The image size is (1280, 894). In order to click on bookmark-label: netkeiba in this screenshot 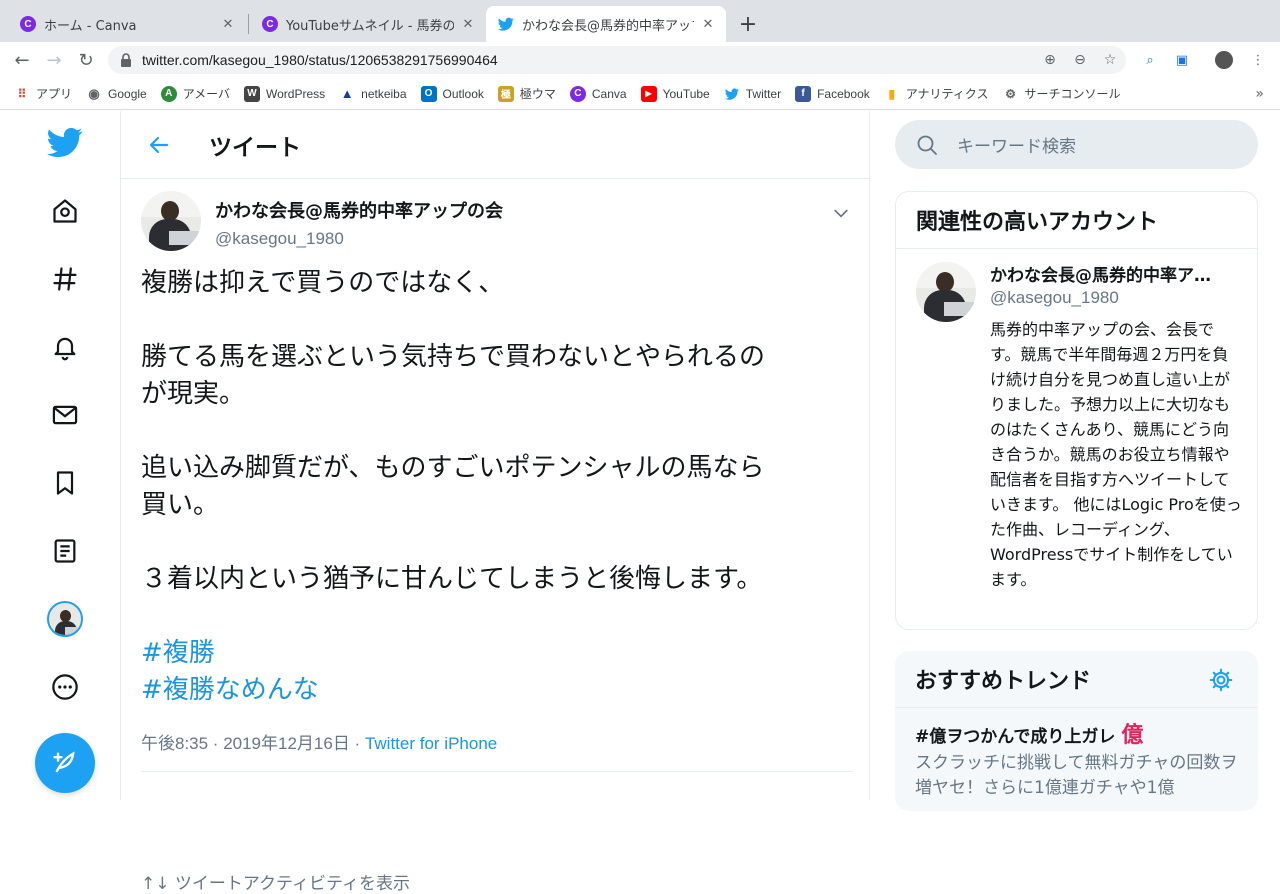, I will do `click(384, 93)`.